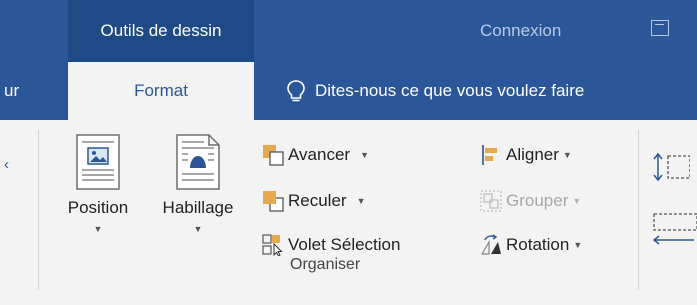 This screenshot has width=697, height=305. Describe the element at coordinates (490, 244) in the screenshot. I see `rotate-icon` at that location.